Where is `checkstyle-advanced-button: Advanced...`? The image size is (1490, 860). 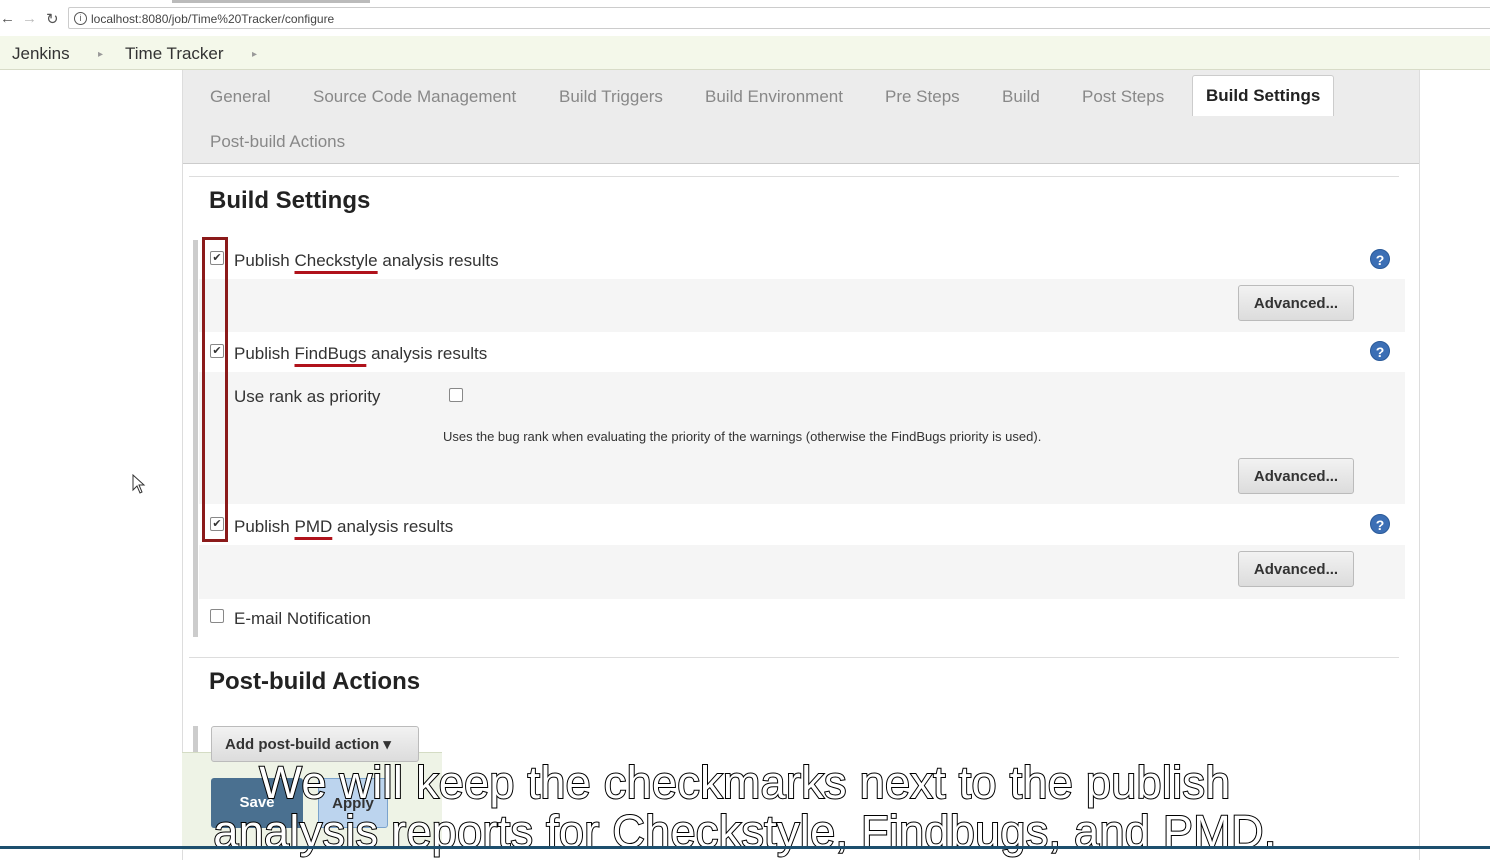
checkstyle-advanced-button: Advanced... is located at coordinates (1296, 303).